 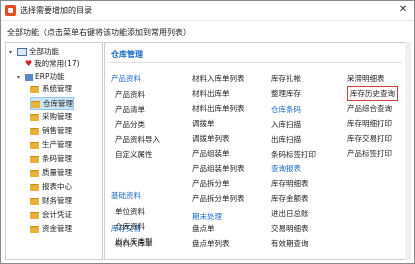 What do you see at coordinates (286, 109) in the screenshot?
I see `category-stock-barcode: 仓库条码` at bounding box center [286, 109].